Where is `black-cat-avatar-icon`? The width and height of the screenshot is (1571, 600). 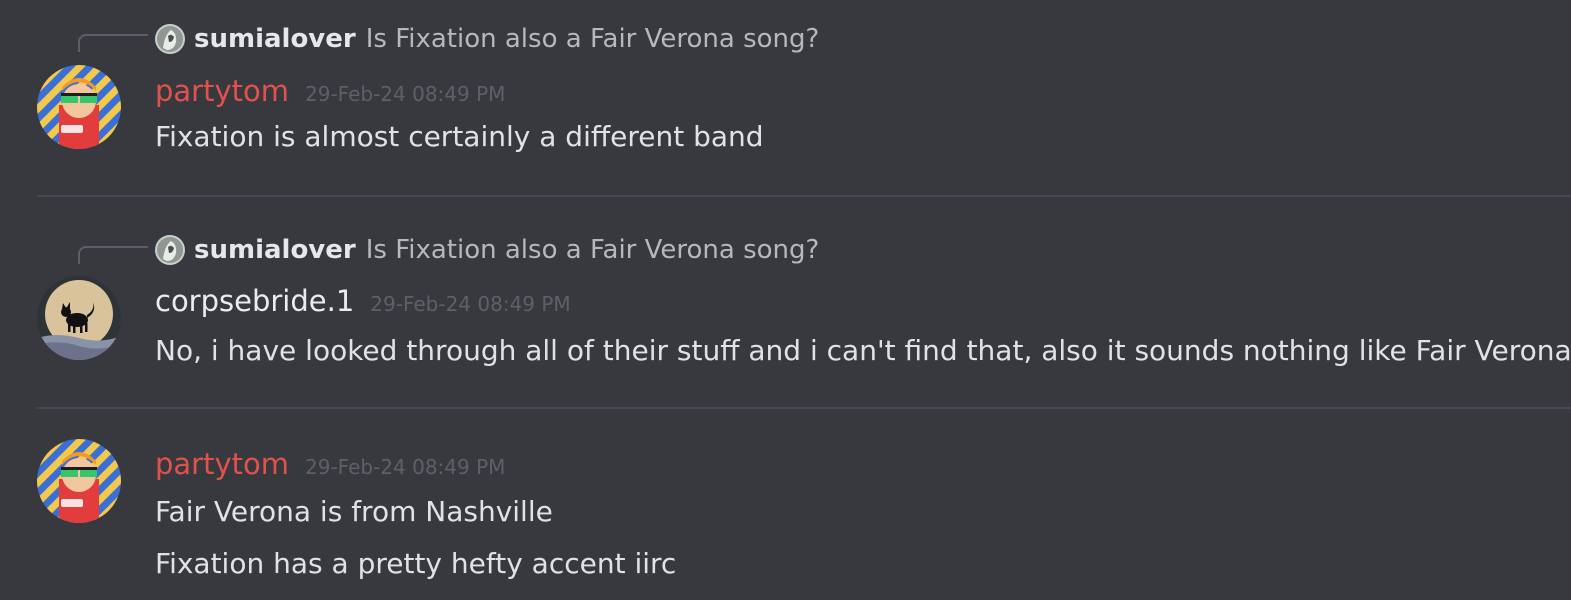 black-cat-avatar-icon is located at coordinates (79, 318).